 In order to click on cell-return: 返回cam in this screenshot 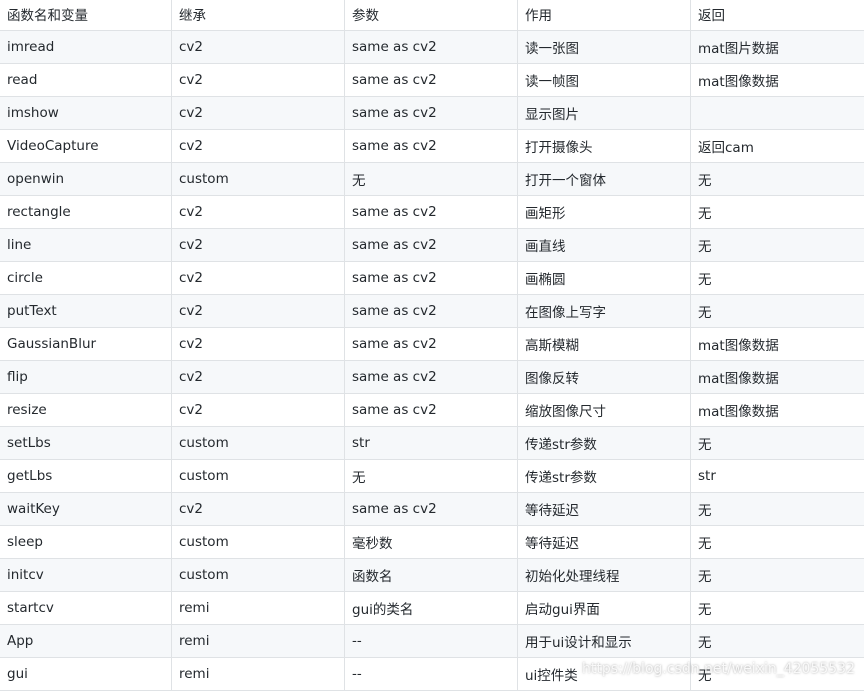, I will do `click(777, 146)`.